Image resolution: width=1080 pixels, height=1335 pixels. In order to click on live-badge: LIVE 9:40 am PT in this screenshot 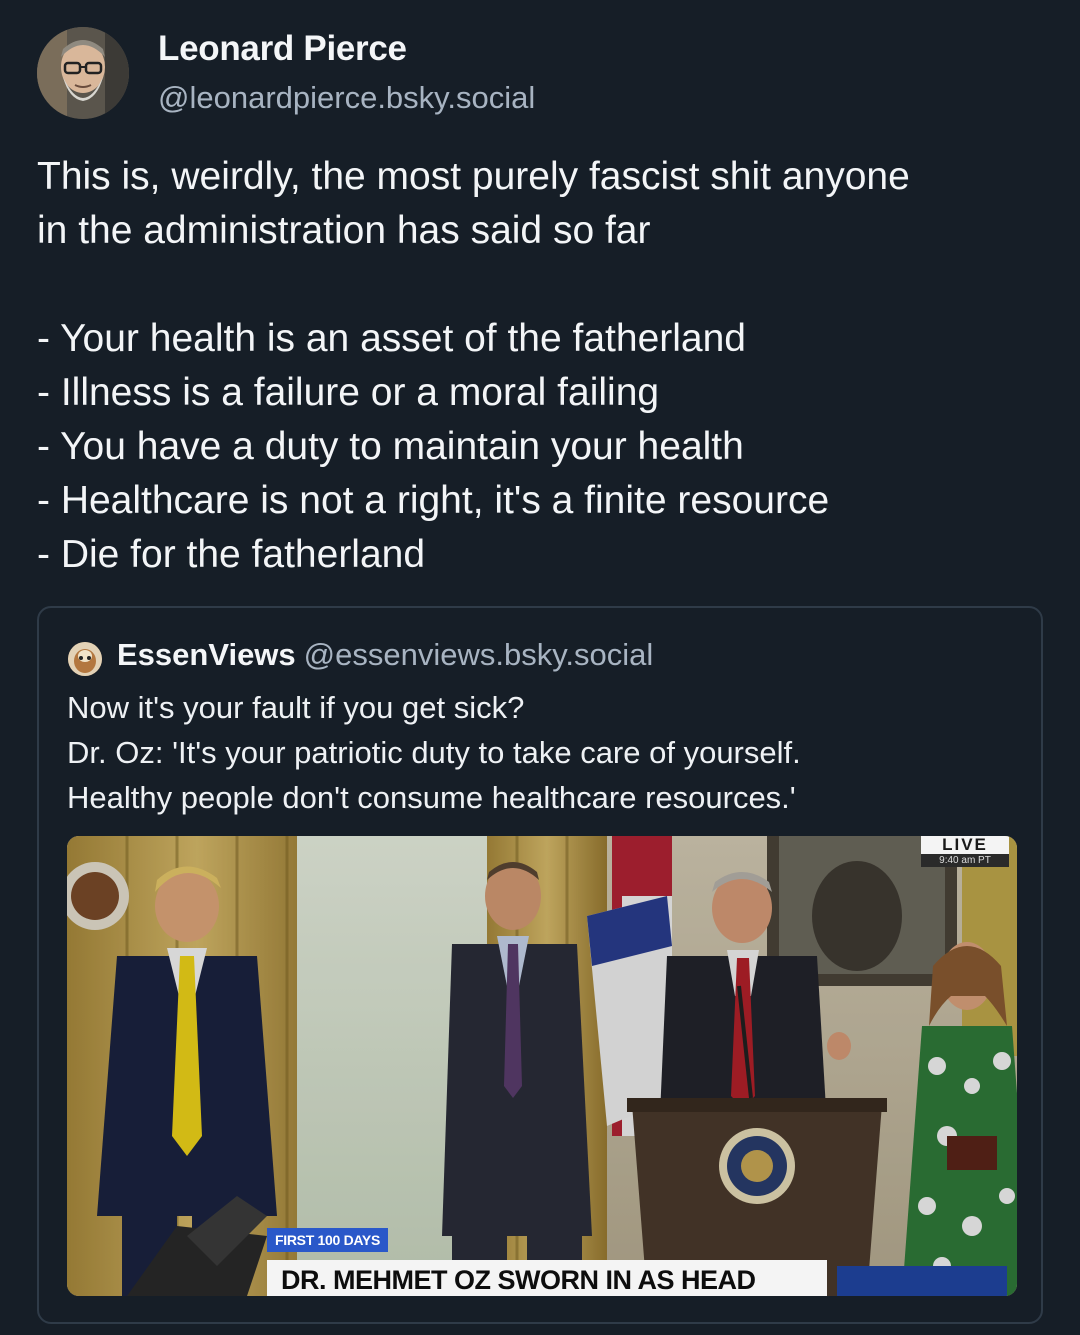, I will do `click(965, 851)`.